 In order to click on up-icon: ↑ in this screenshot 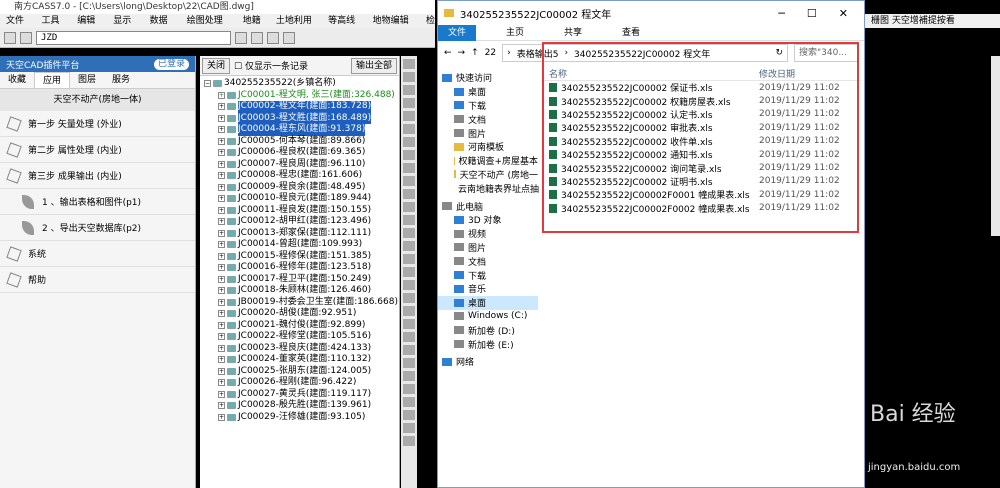, I will do `click(475, 53)`.